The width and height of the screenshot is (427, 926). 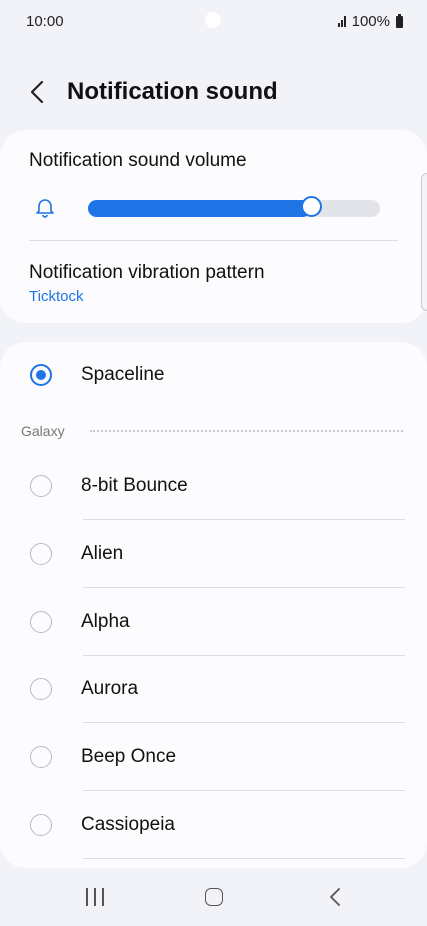 I want to click on vibration-pattern-label: Notification vibration pattern, so click(x=147, y=273).